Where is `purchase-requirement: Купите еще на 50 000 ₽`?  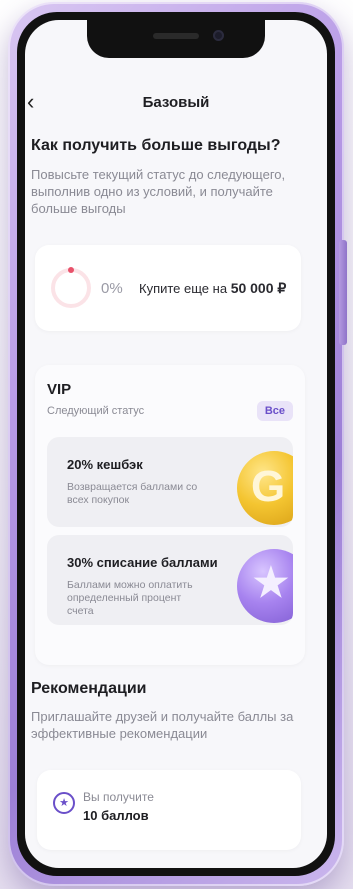
purchase-requirement: Купите еще на 50 000 ₽ is located at coordinates (212, 288).